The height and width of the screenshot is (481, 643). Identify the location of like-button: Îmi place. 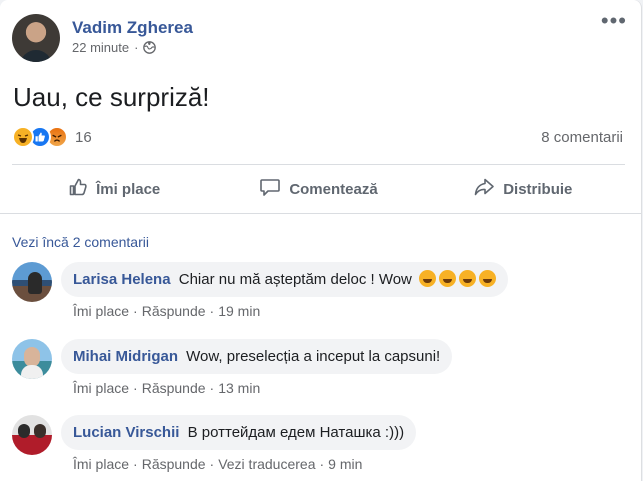
(114, 189).